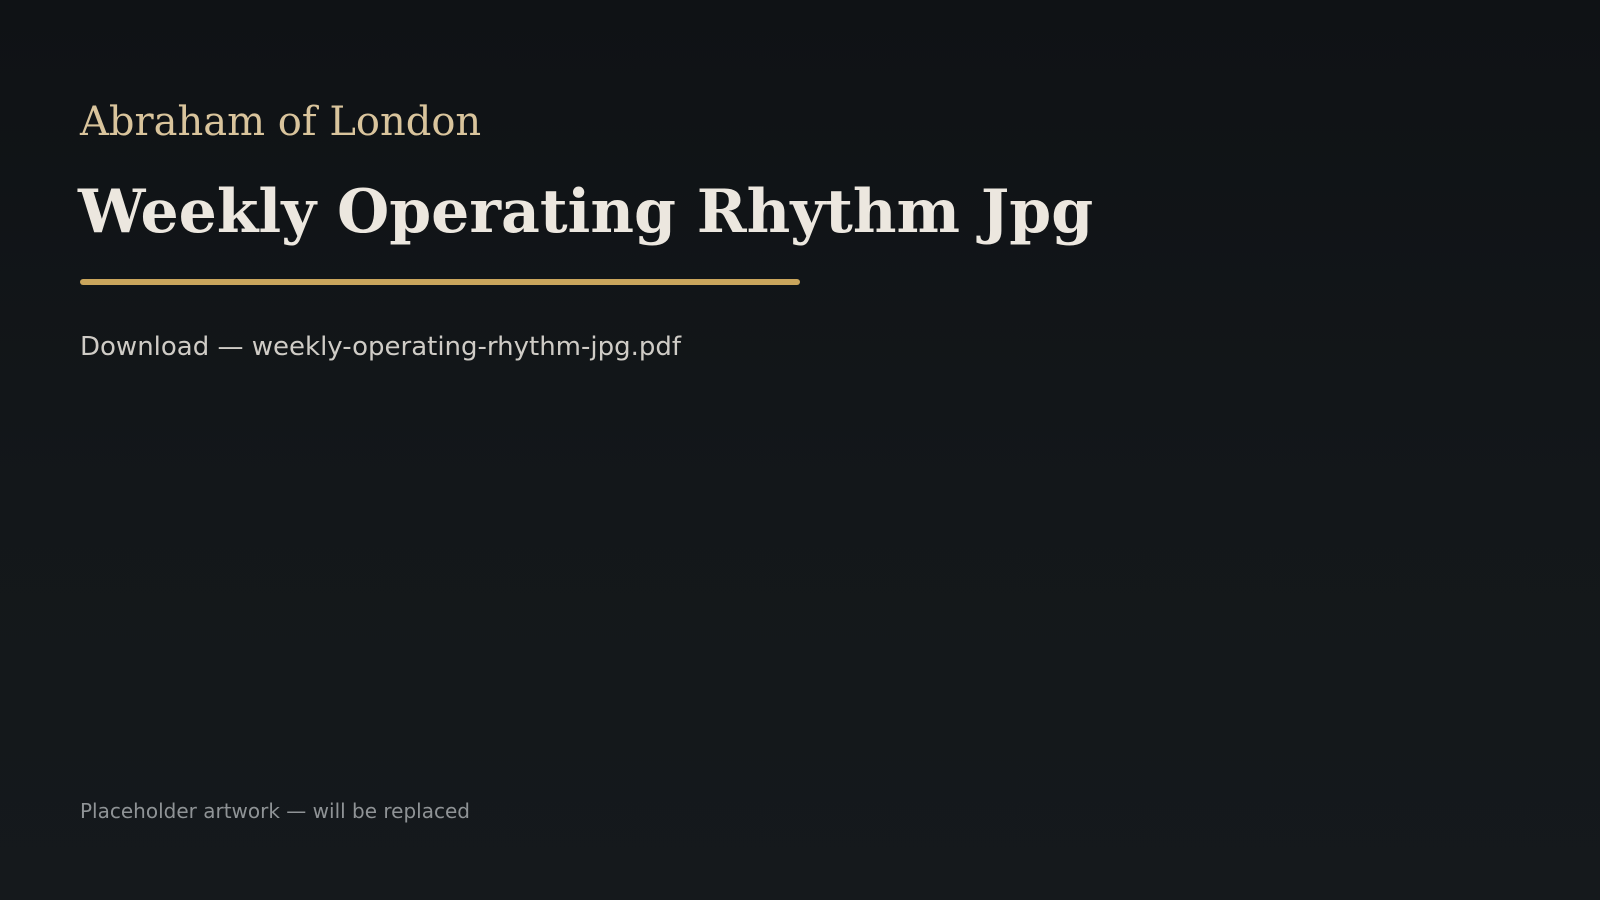 The height and width of the screenshot is (900, 1600). What do you see at coordinates (281, 122) in the screenshot?
I see `brand-name: Abraham of London` at bounding box center [281, 122].